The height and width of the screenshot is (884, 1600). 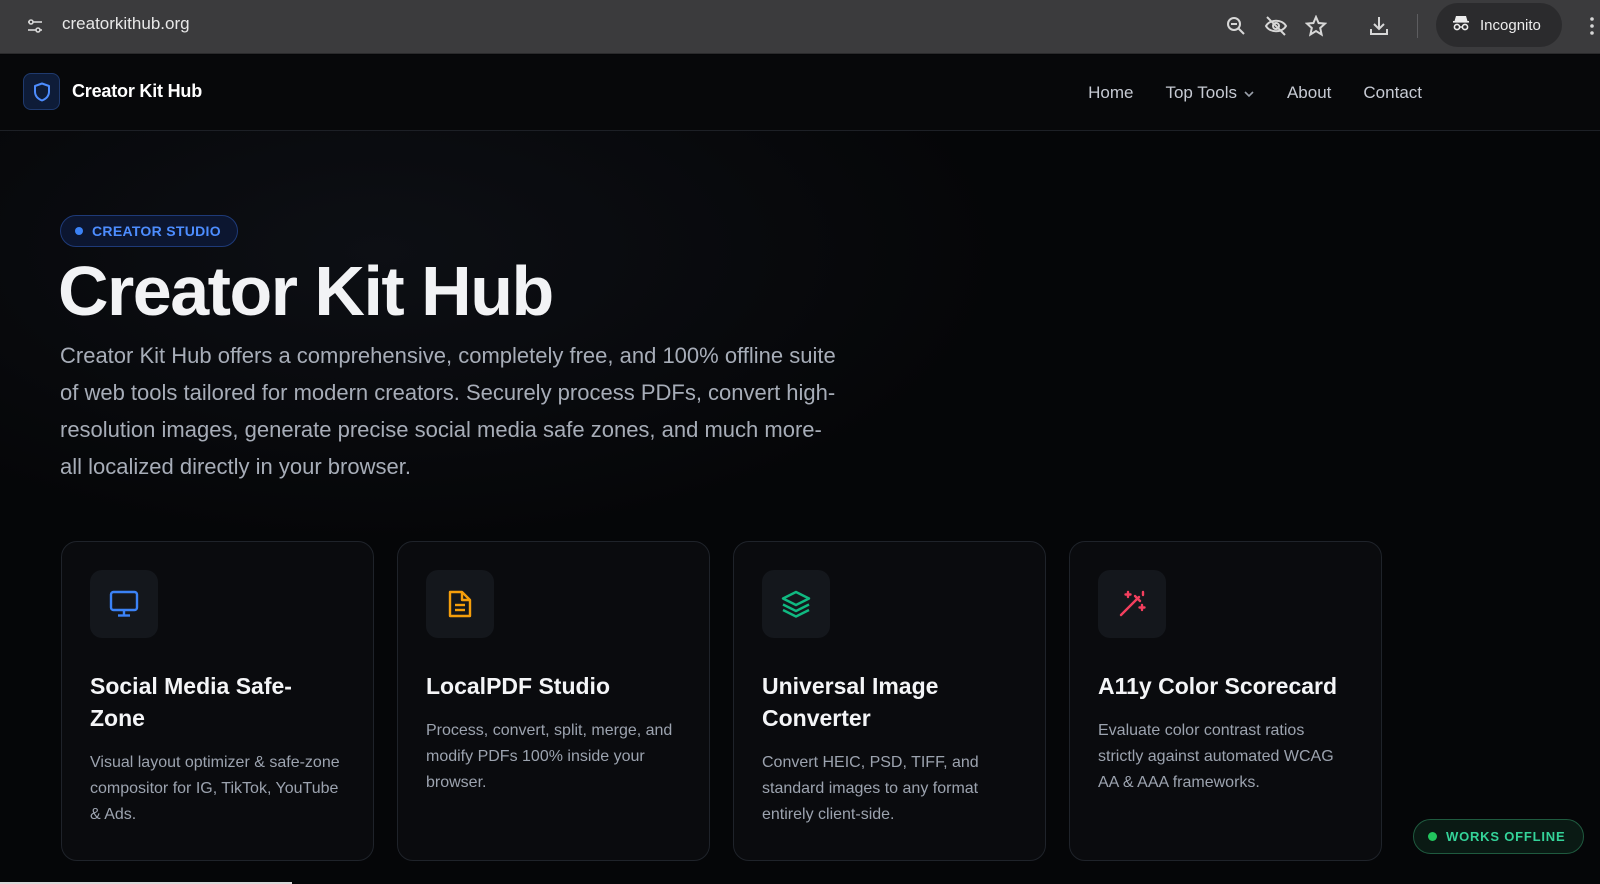 What do you see at coordinates (137, 91) in the screenshot?
I see `brand-name: Creator Kit Hub` at bounding box center [137, 91].